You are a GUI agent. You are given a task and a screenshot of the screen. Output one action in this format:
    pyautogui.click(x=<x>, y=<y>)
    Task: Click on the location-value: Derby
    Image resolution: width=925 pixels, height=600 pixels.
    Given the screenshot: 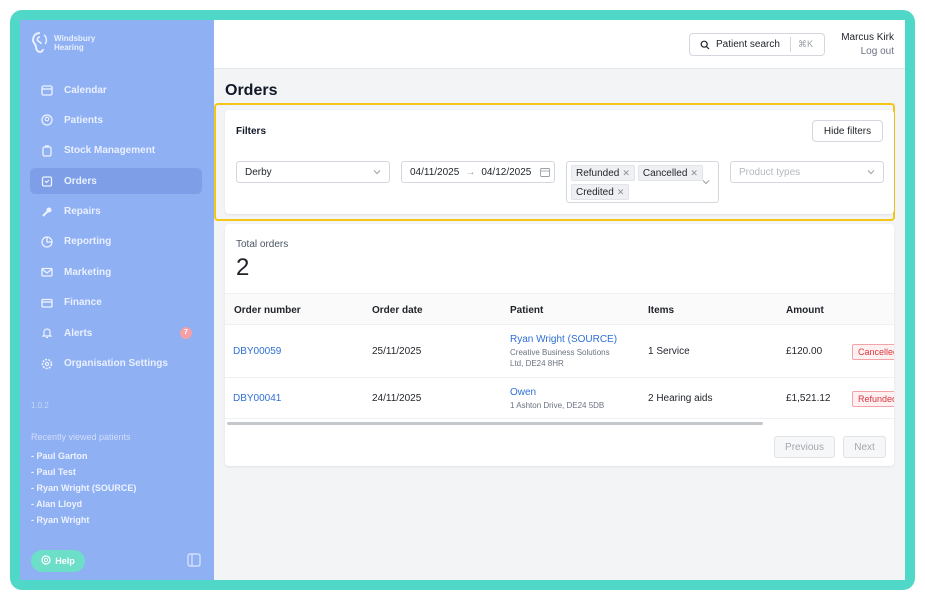 What is the action you would take?
    pyautogui.click(x=258, y=172)
    